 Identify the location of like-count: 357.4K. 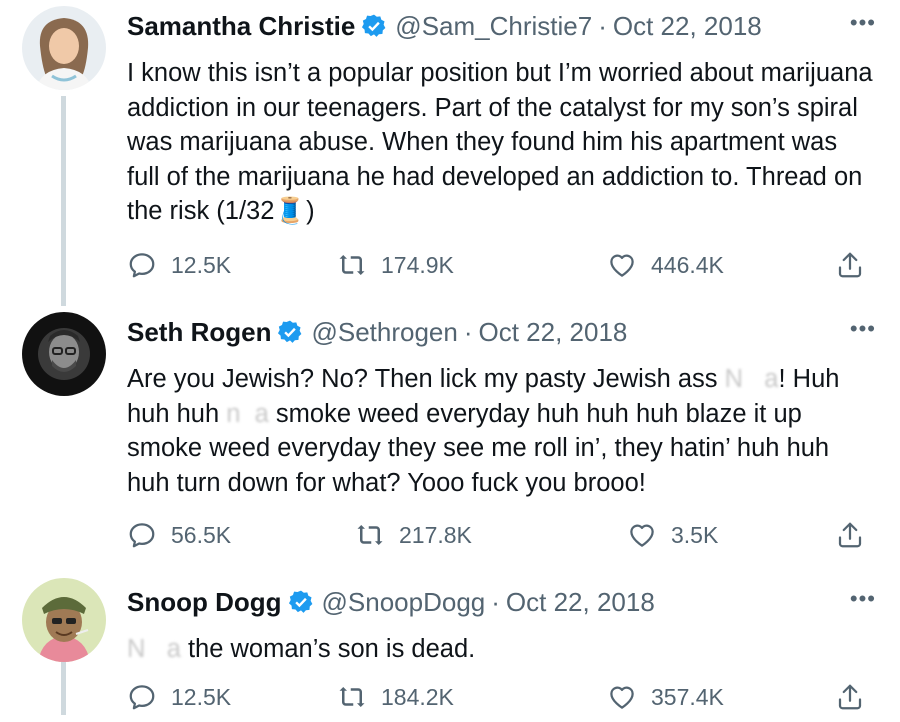
(687, 696).